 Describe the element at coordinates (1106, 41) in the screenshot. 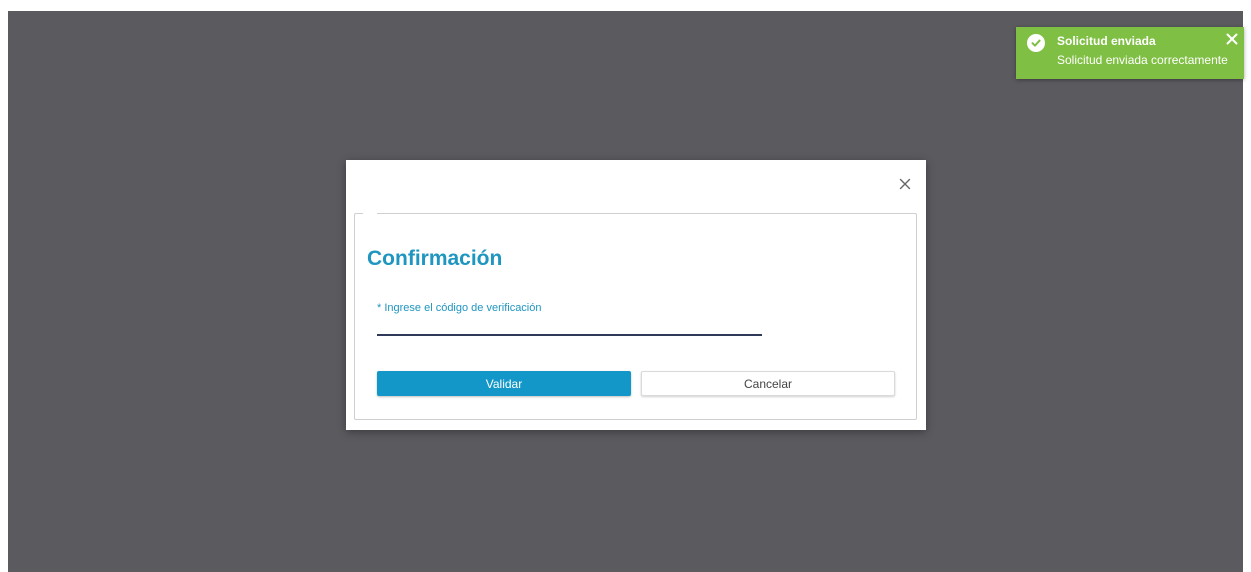

I see `toast-title: Solicitud enviada` at that location.